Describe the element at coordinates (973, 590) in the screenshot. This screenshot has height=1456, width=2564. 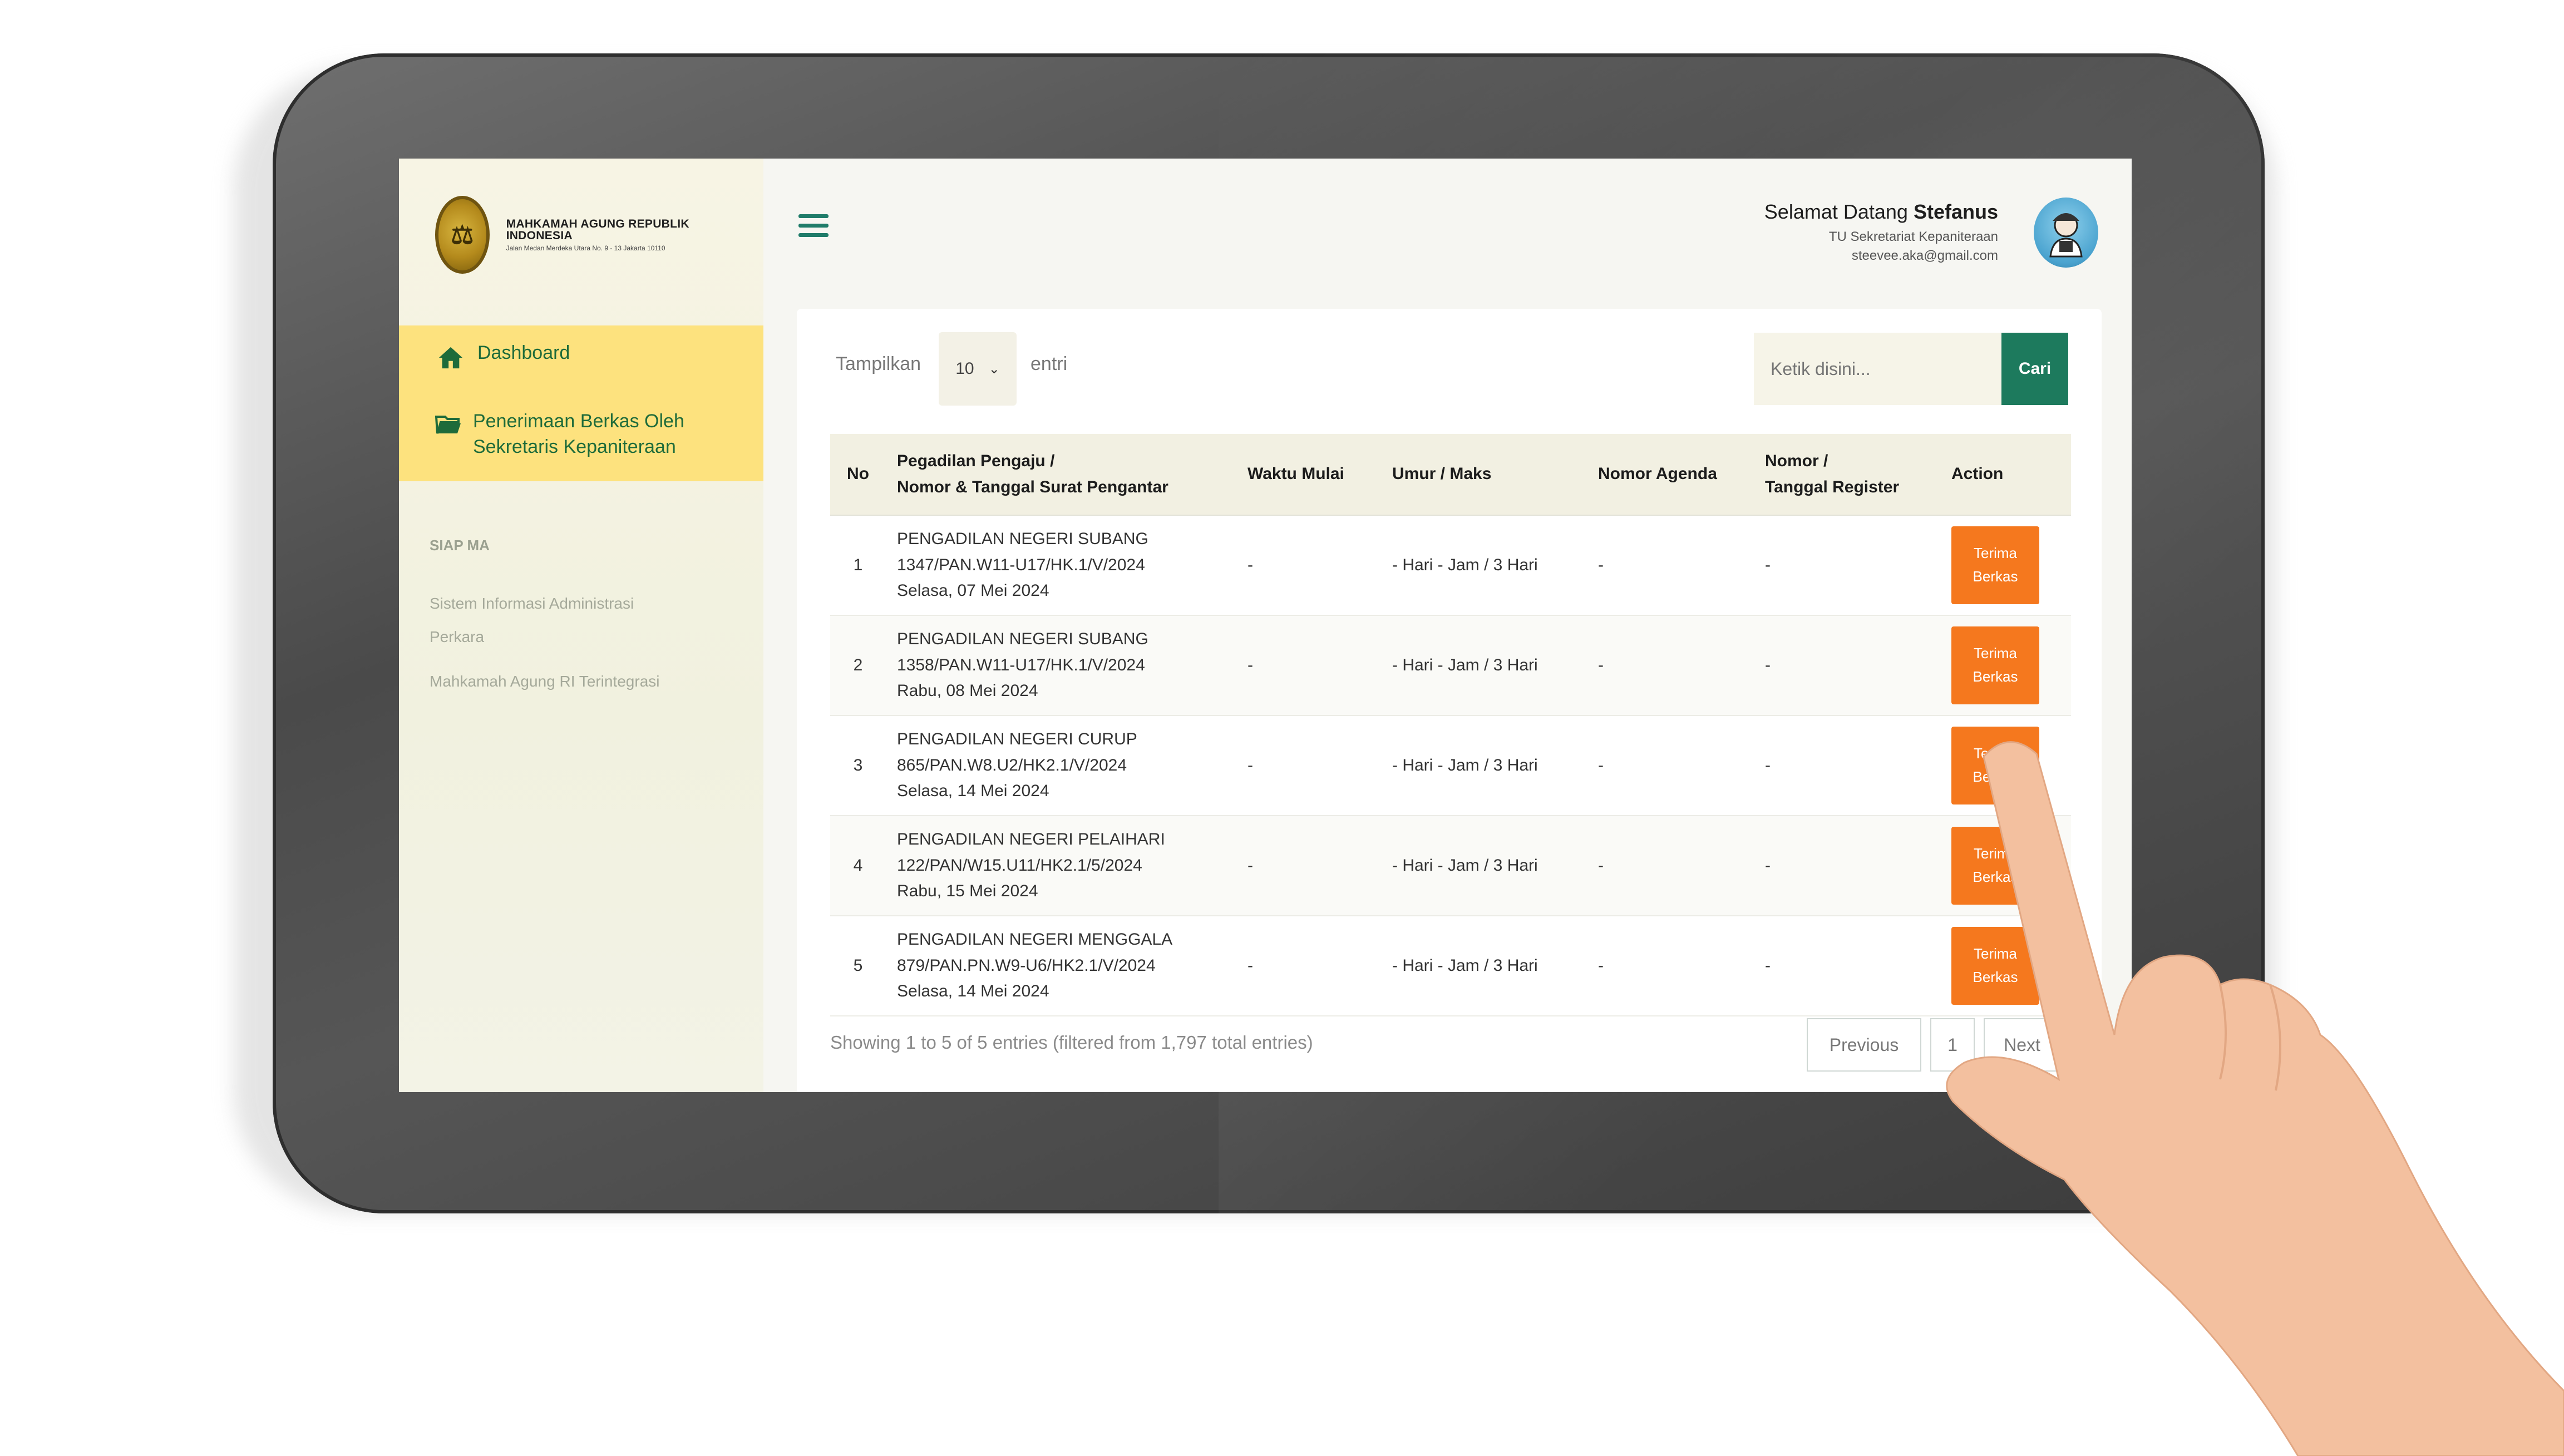
I see `cell-date: Selasa, 07 Mei 2024` at that location.